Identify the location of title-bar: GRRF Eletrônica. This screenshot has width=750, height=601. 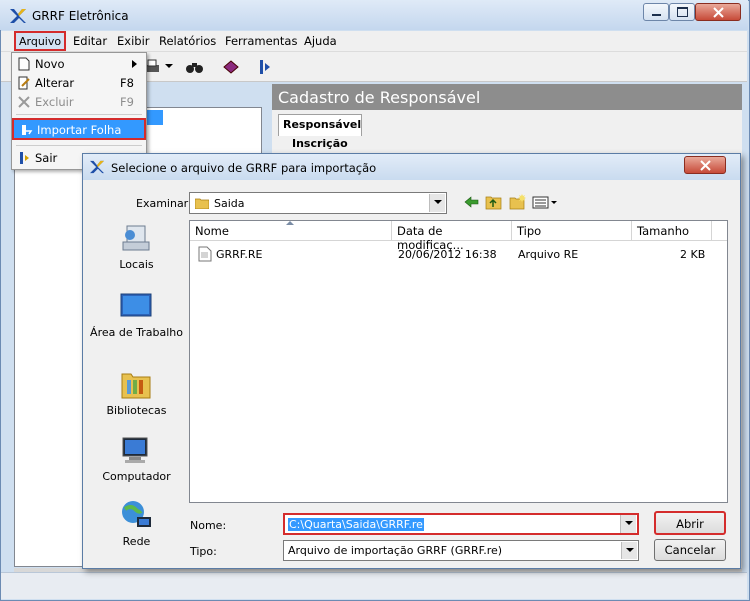
(374, 15).